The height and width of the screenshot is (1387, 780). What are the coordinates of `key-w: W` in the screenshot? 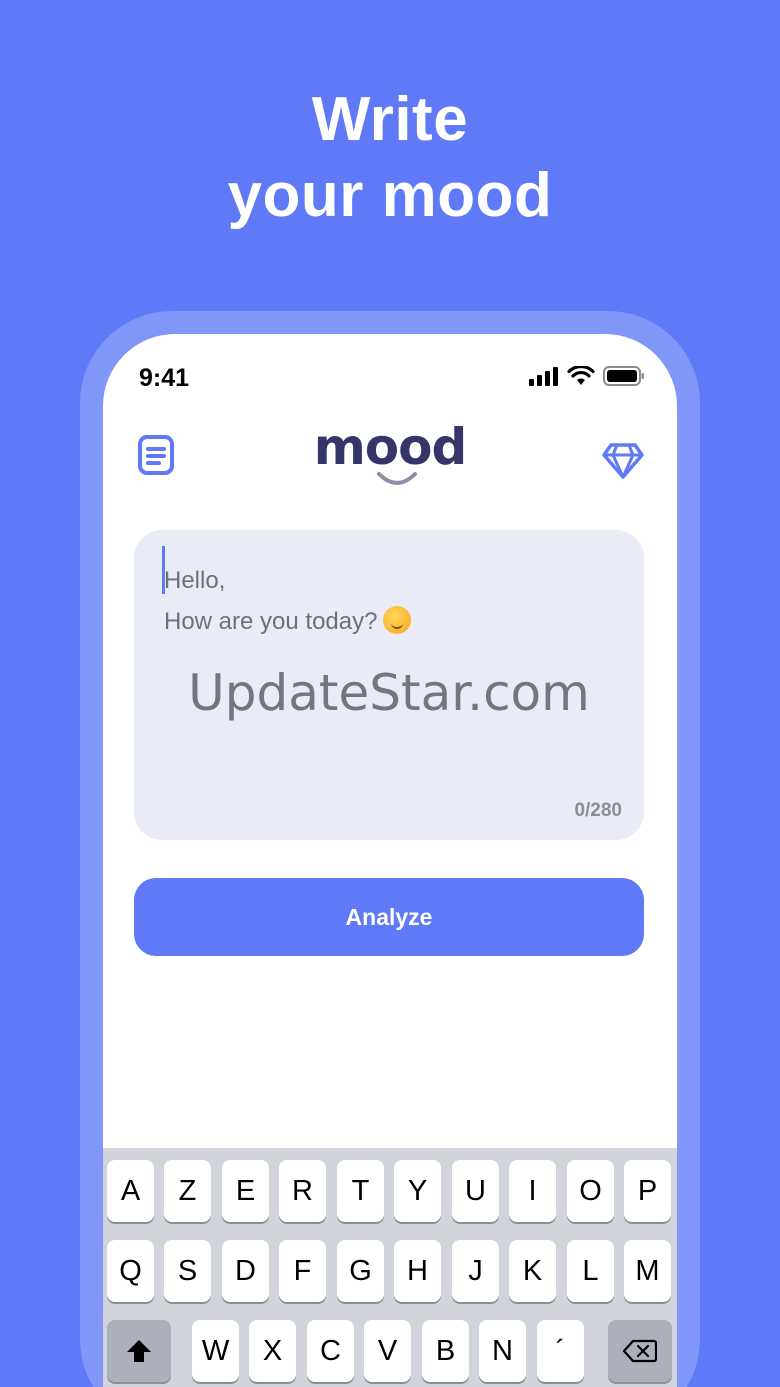 It's located at (215, 1351).